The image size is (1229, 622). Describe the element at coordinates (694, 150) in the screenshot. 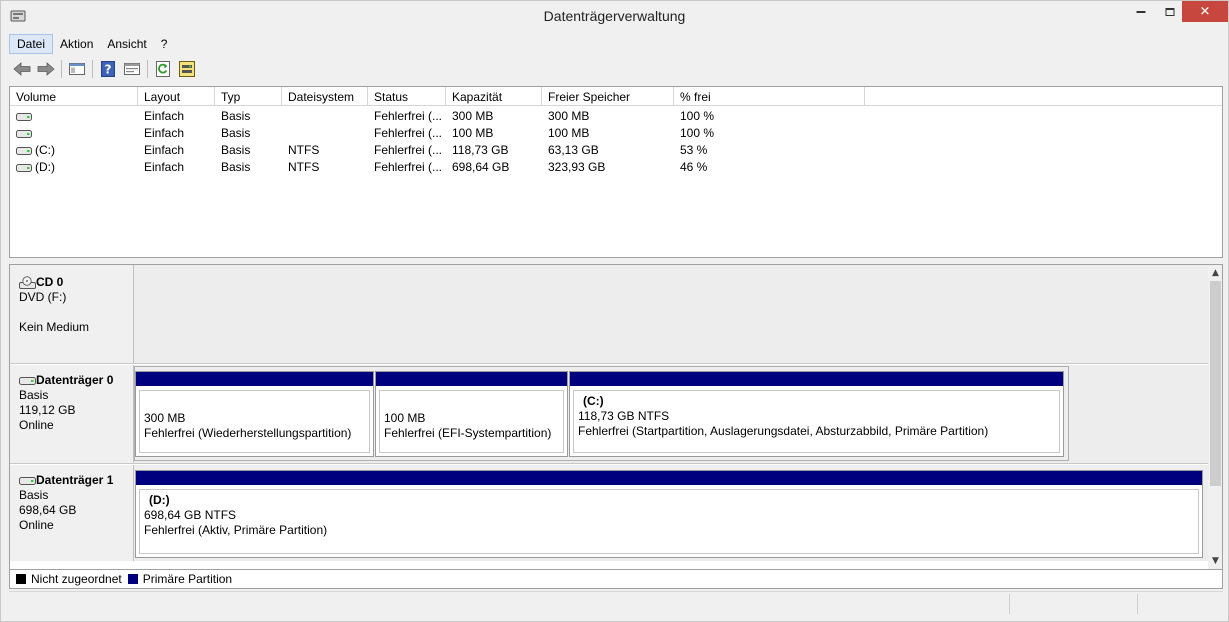

I see `cell-prozent-frei: 53 %` at that location.